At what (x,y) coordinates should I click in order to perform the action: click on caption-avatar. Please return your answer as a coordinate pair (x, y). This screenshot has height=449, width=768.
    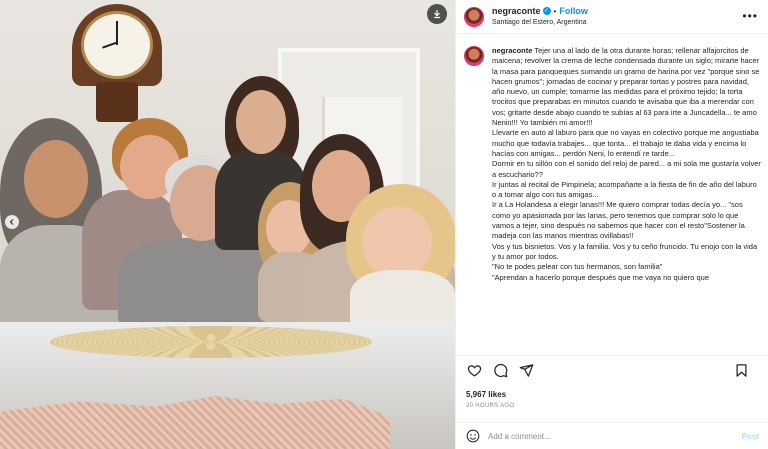
    Looking at the image, I should click on (474, 56).